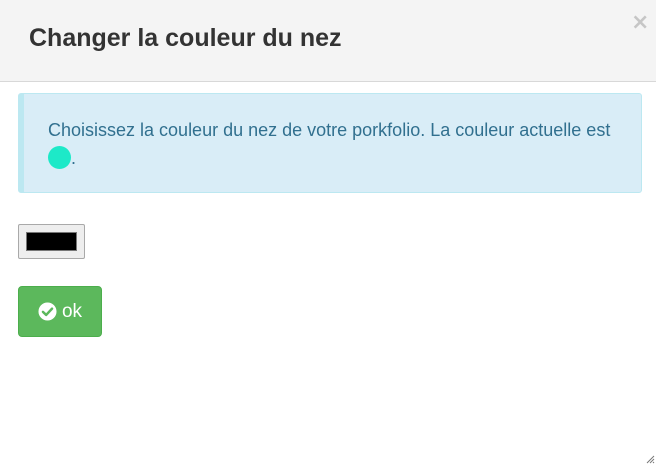 The height and width of the screenshot is (465, 656). I want to click on check-circle-icon, so click(47, 311).